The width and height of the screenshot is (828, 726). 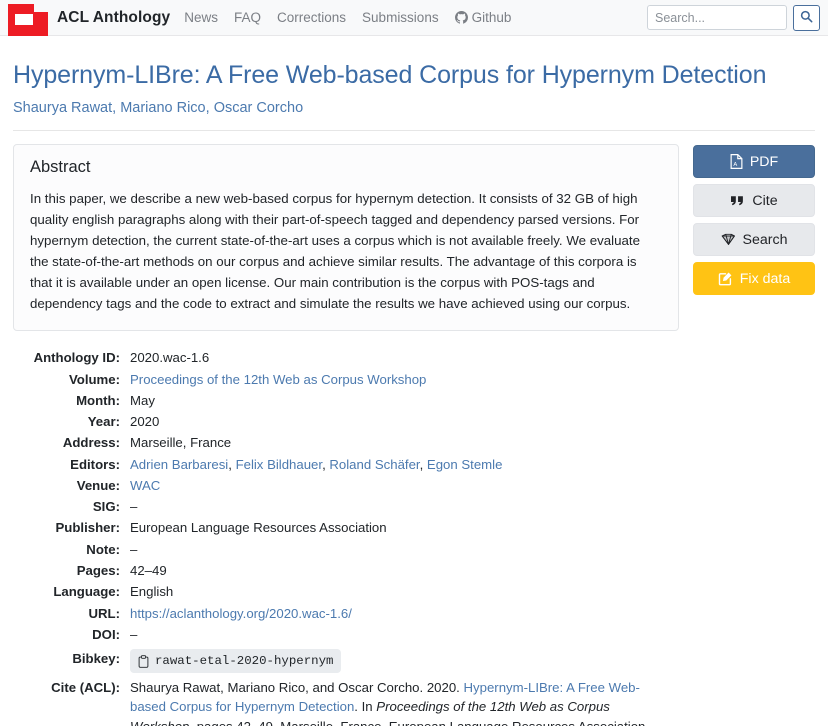 I want to click on metadata-value: 42–49, so click(x=148, y=570).